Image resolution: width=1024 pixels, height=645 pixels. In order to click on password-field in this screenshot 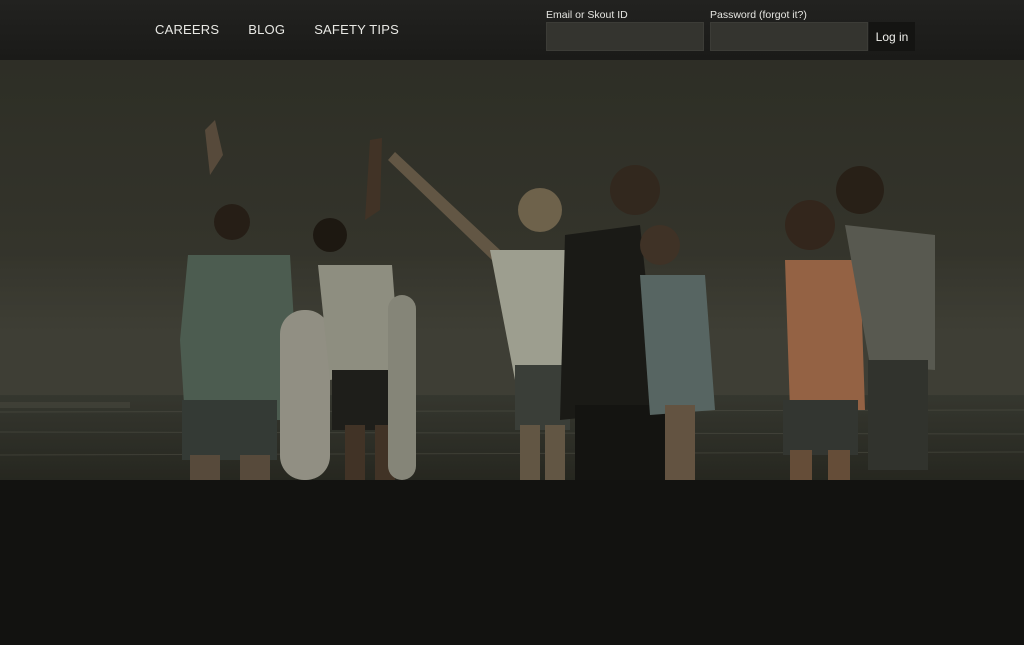, I will do `click(789, 36)`.